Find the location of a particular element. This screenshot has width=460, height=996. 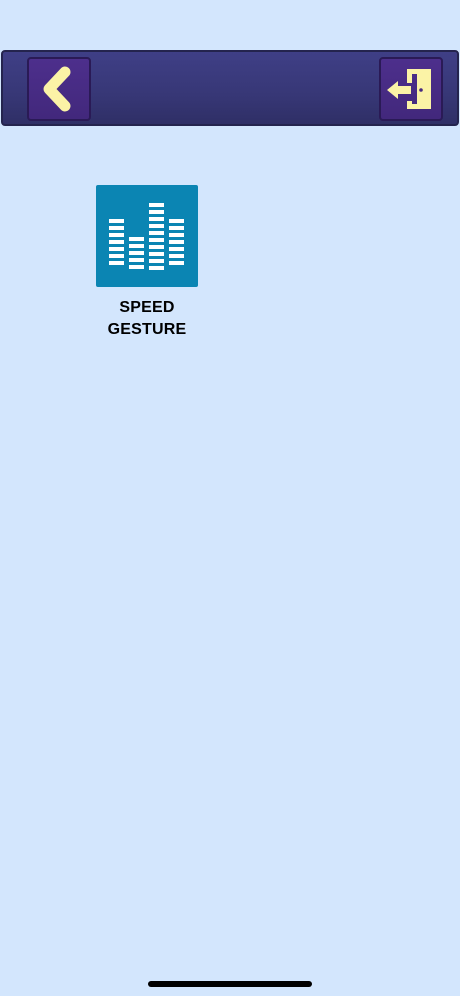

top-bar is located at coordinates (230, 88).